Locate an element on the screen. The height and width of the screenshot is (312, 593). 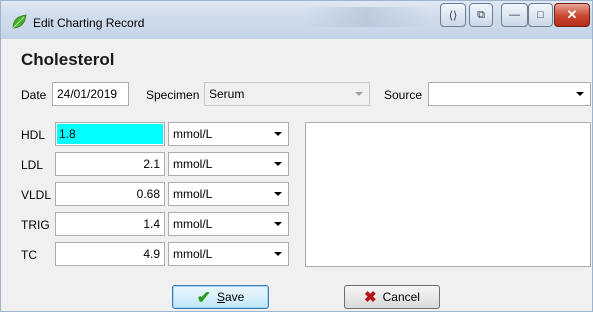
hdl-unit: mmol/L is located at coordinates (193, 134).